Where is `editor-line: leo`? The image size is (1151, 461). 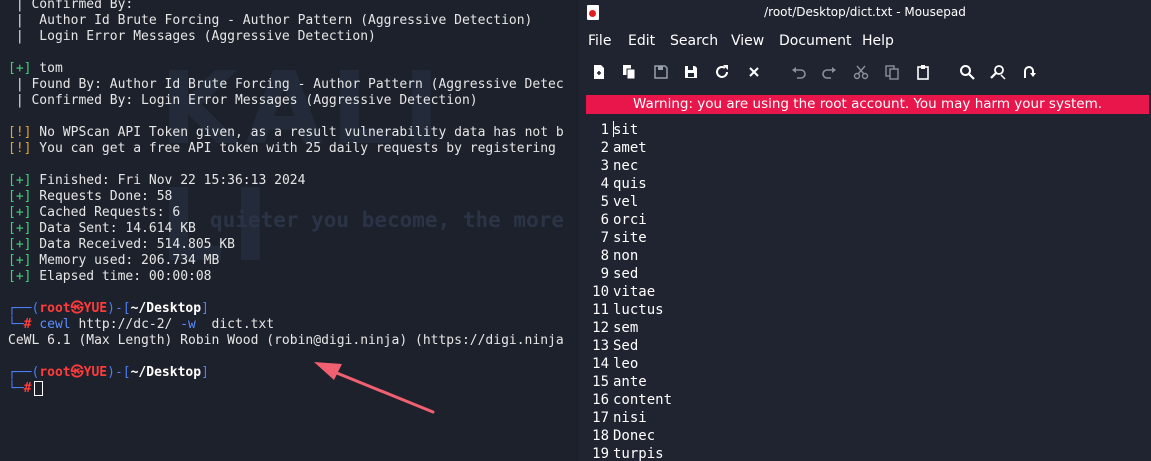 editor-line: leo is located at coordinates (625, 364).